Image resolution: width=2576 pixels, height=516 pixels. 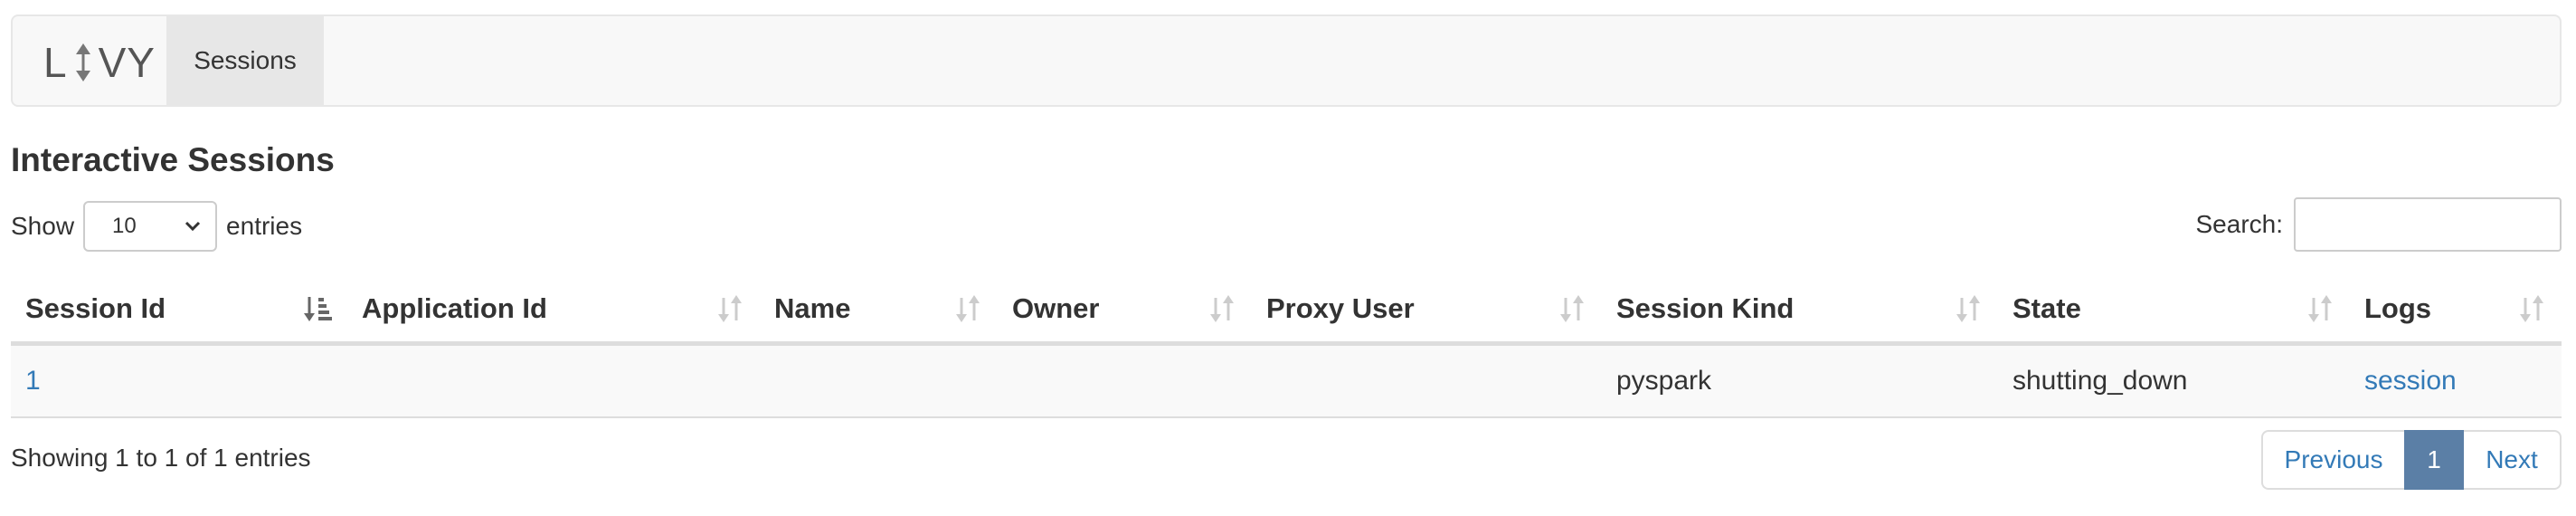 What do you see at coordinates (879, 311) in the screenshot?
I see `column-header-name: Name` at bounding box center [879, 311].